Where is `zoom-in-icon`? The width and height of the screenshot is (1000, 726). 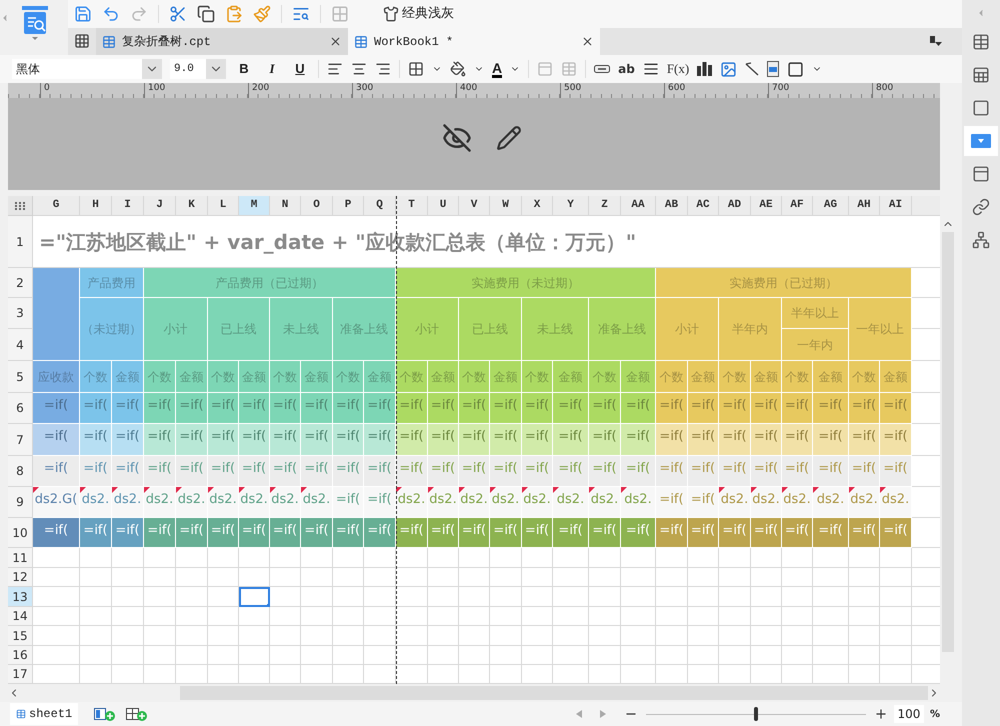
zoom-in-icon is located at coordinates (881, 714).